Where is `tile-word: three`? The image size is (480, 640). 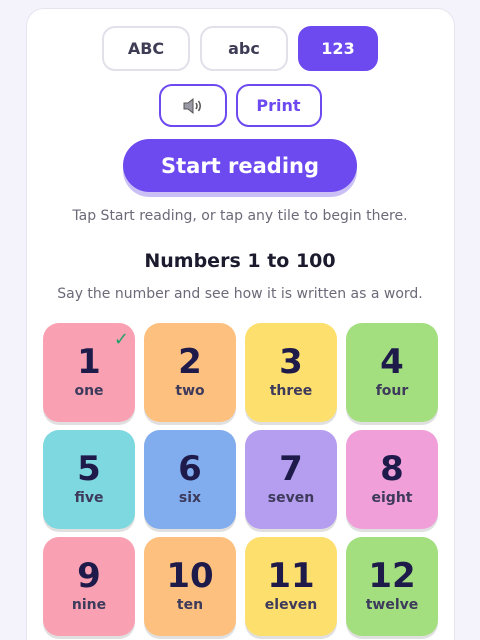
tile-word: three is located at coordinates (291, 391).